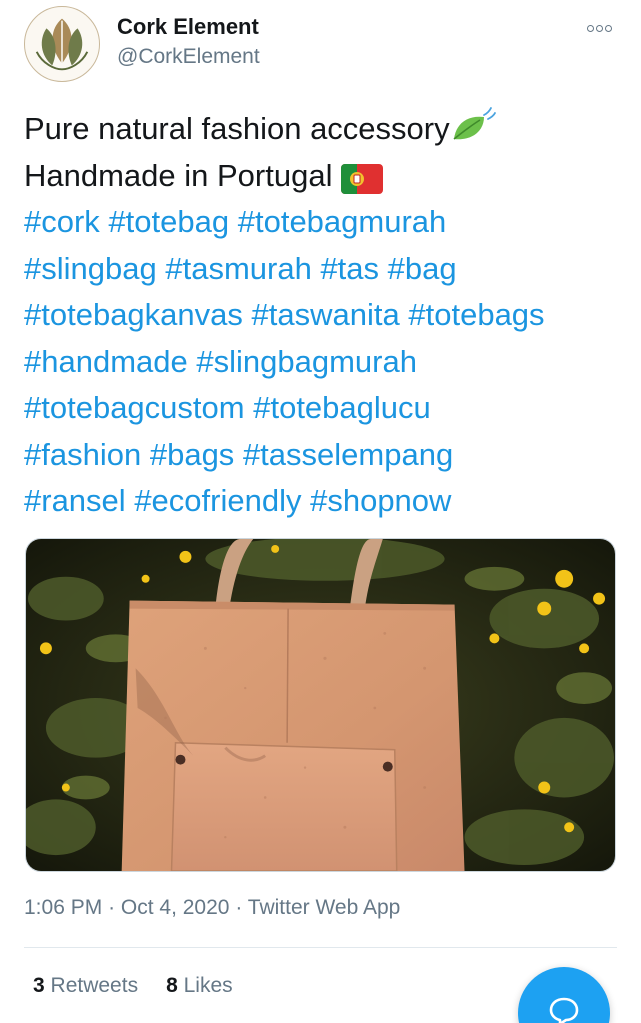 Image resolution: width=641 pixels, height=1023 pixels. Describe the element at coordinates (320, 48) in the screenshot. I see `tweet-header: Cork Element @CorkElement` at that location.